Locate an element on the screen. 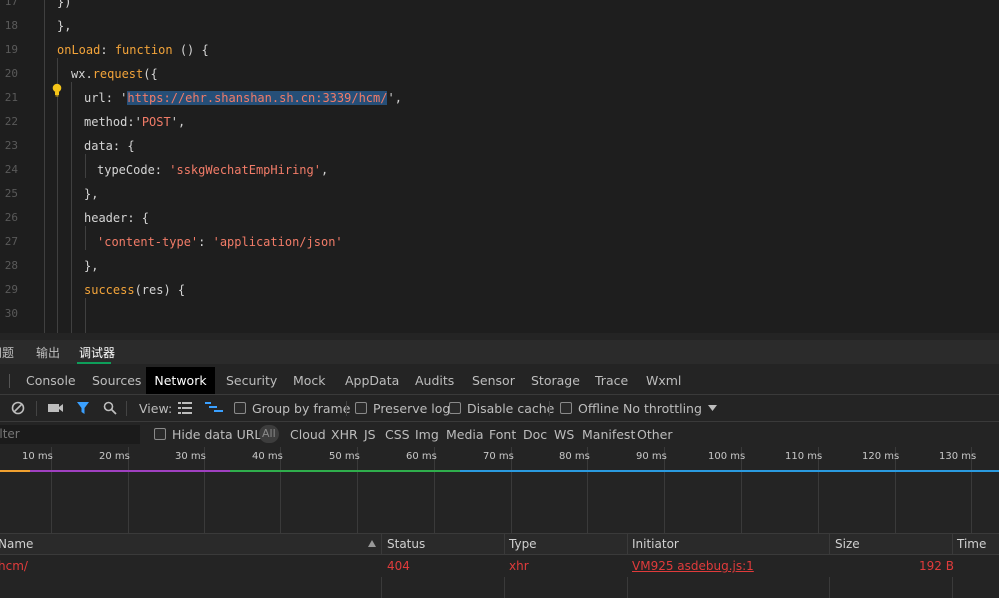  type-filter-other: Other is located at coordinates (655, 434).